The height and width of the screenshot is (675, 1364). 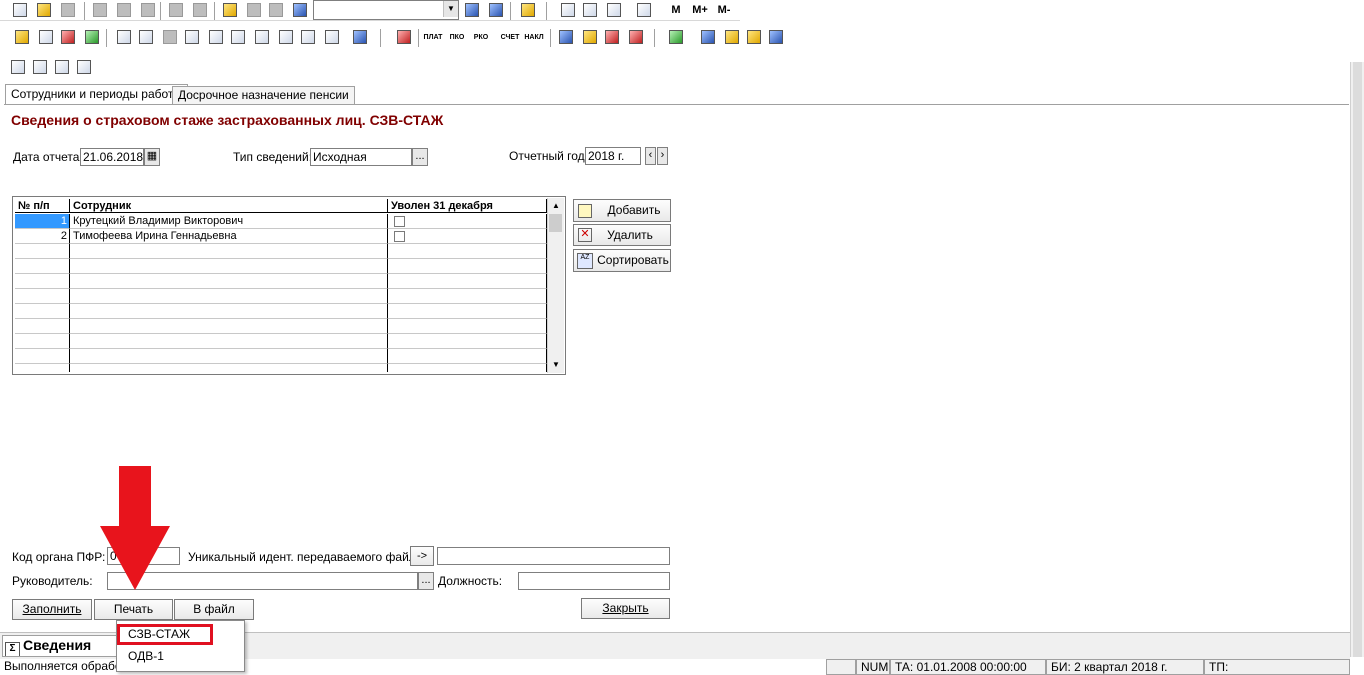 I want to click on rko-button: РКО, so click(x=481, y=37).